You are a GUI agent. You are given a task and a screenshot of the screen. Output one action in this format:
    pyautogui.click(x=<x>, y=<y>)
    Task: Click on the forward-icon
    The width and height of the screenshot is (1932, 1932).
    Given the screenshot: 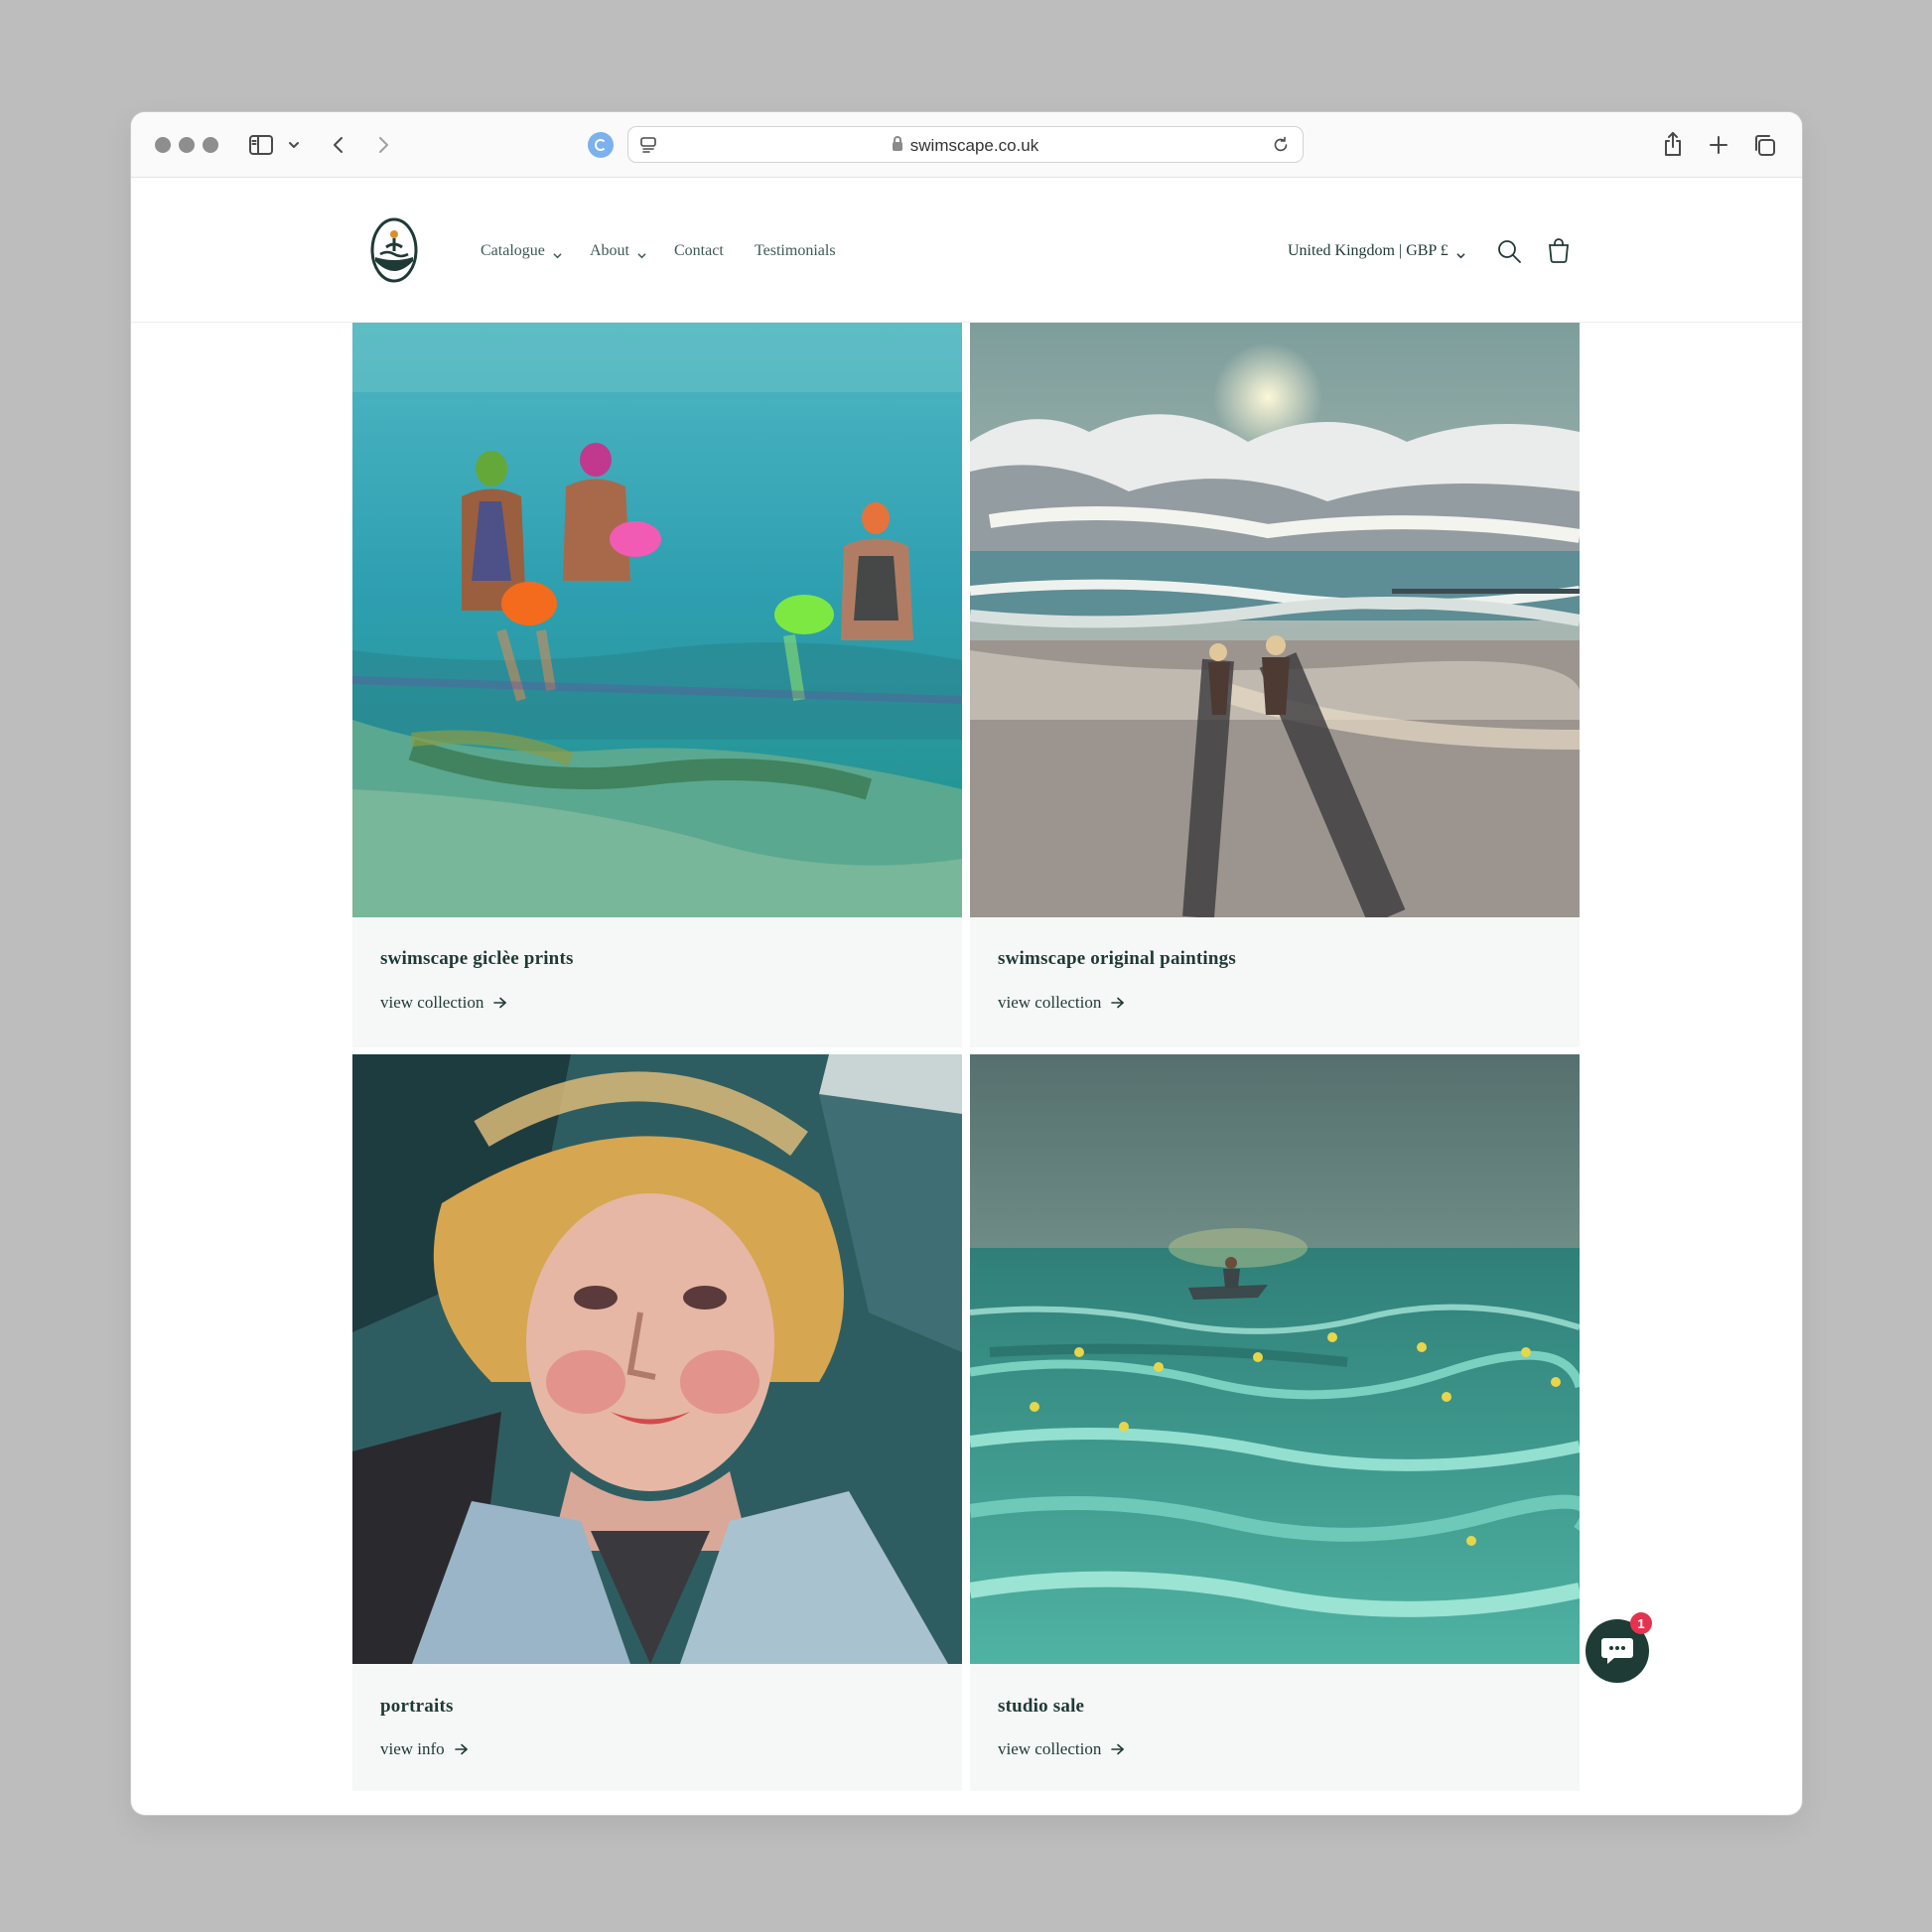 What is the action you would take?
    pyautogui.click(x=383, y=145)
    